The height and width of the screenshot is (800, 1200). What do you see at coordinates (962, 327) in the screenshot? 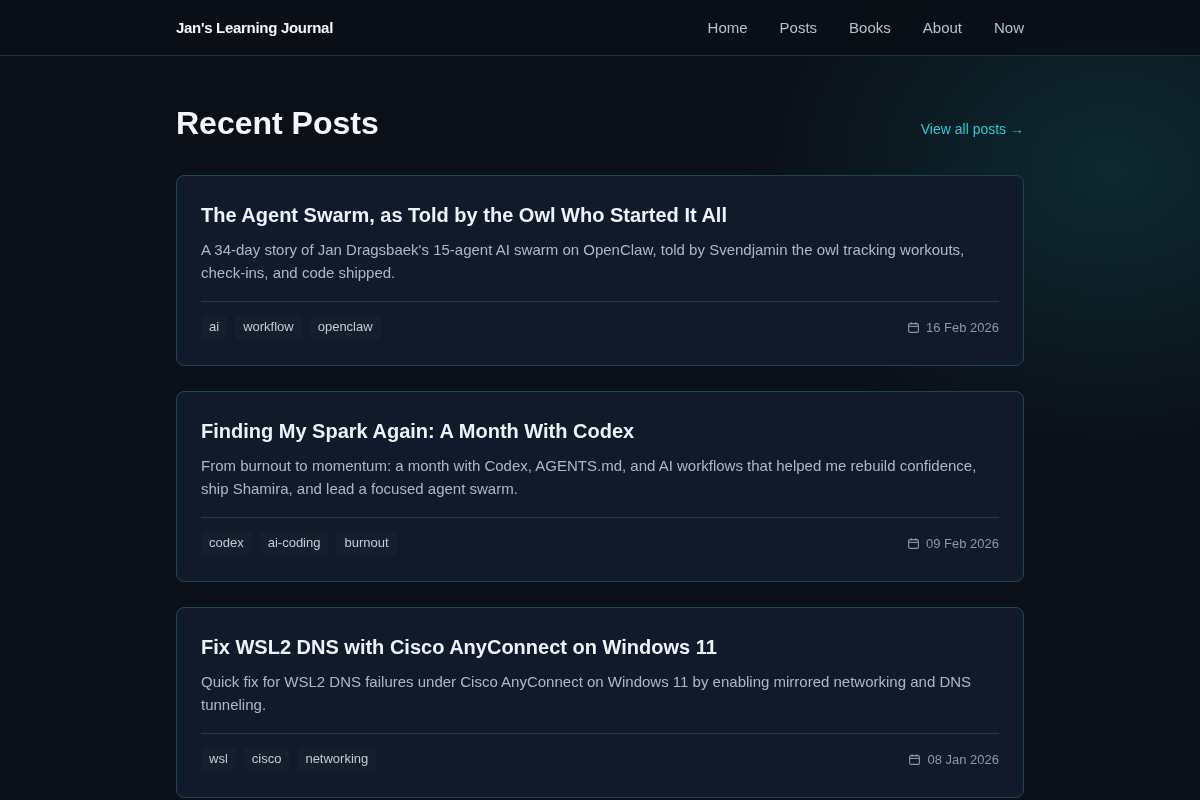
I see `post-date: 16 Feb 2026` at bounding box center [962, 327].